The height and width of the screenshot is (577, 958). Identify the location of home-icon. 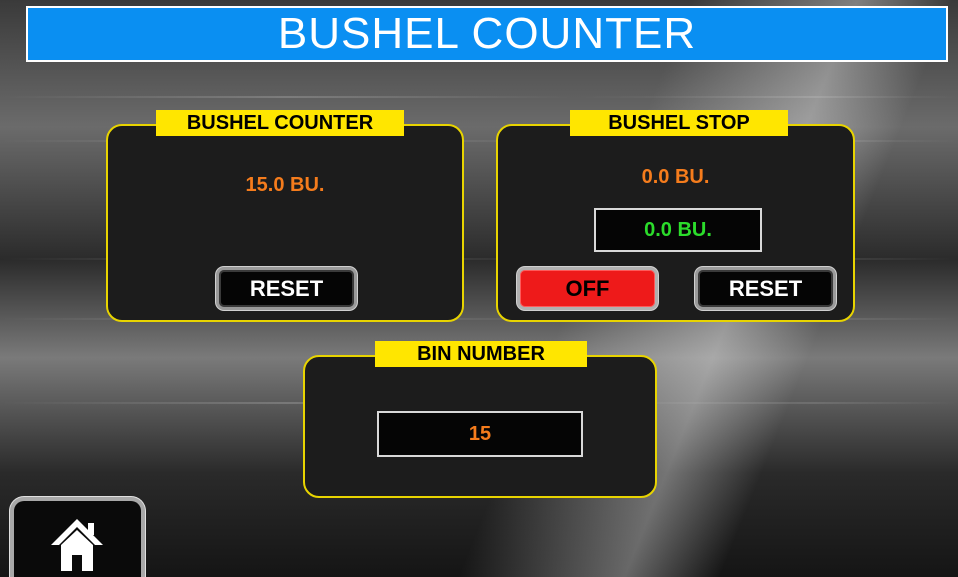
(77, 545).